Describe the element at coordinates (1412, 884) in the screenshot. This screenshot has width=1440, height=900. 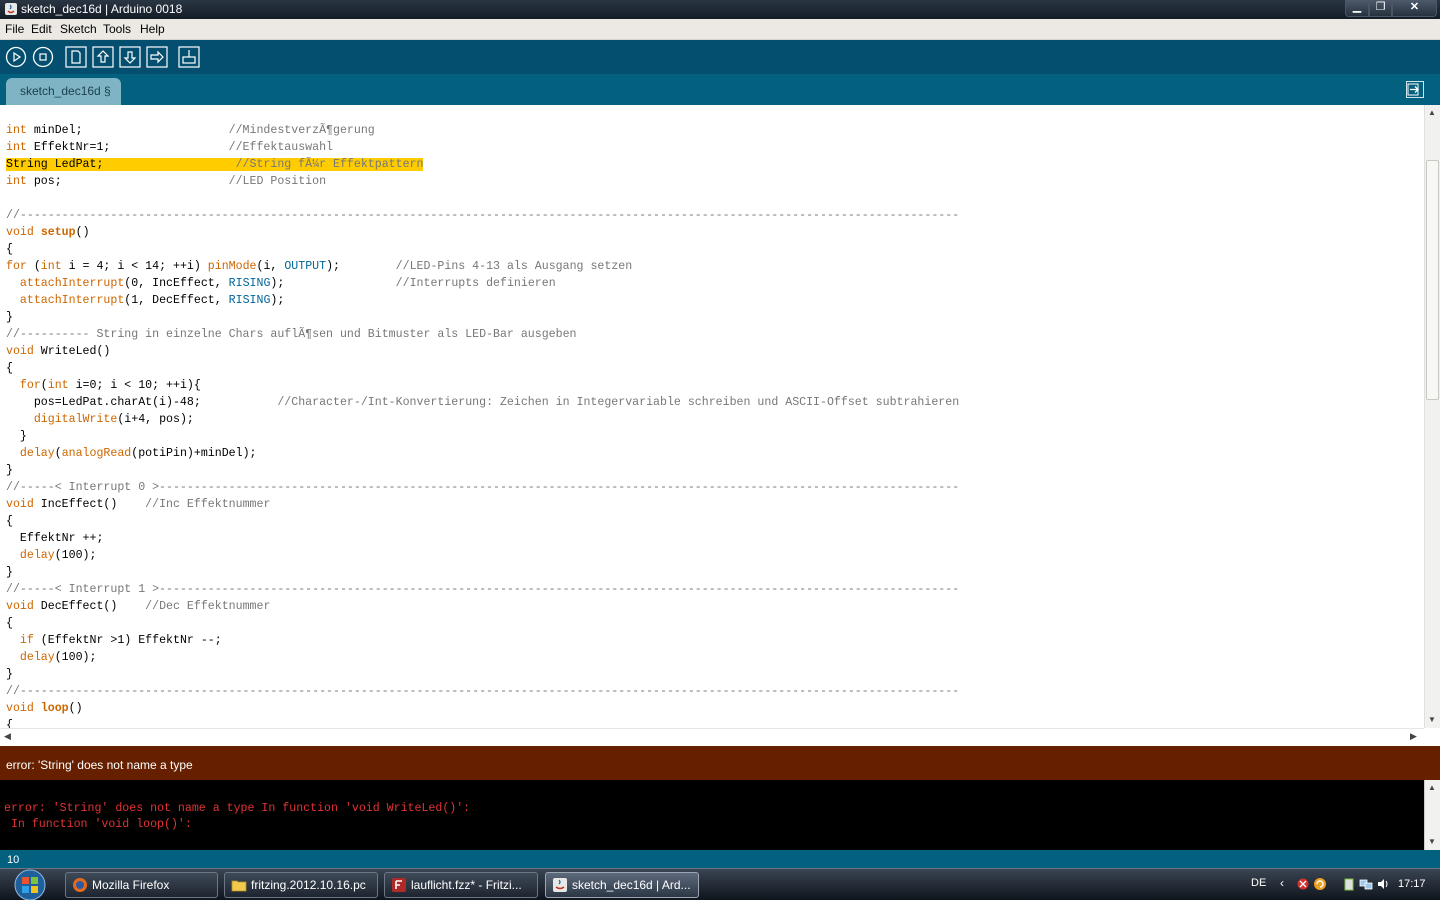
I see `clock: 17:17` at that location.